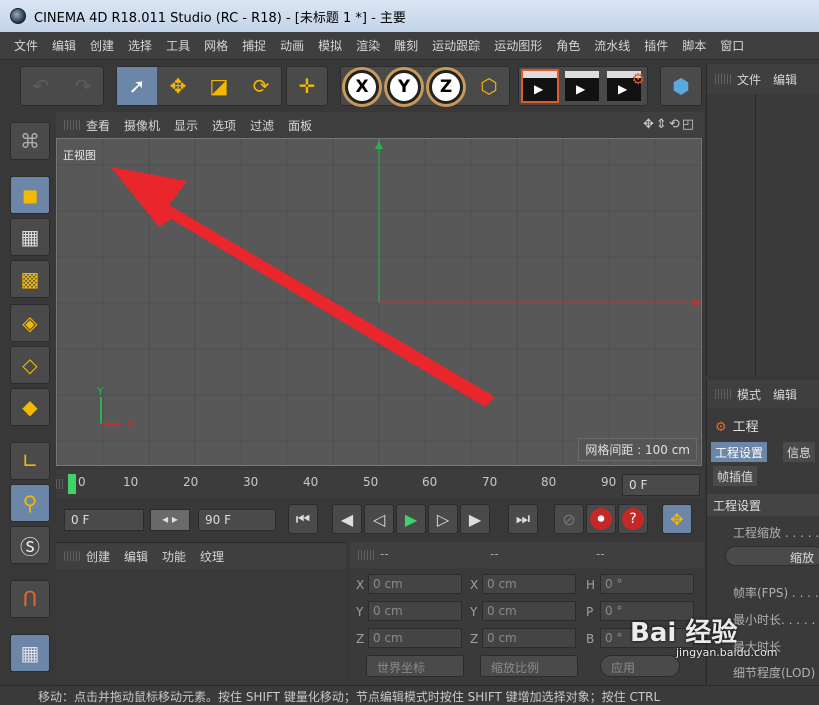 The height and width of the screenshot is (705, 819). I want to click on viewport-nav-icons: ✥⇕⟲◰, so click(669, 124).